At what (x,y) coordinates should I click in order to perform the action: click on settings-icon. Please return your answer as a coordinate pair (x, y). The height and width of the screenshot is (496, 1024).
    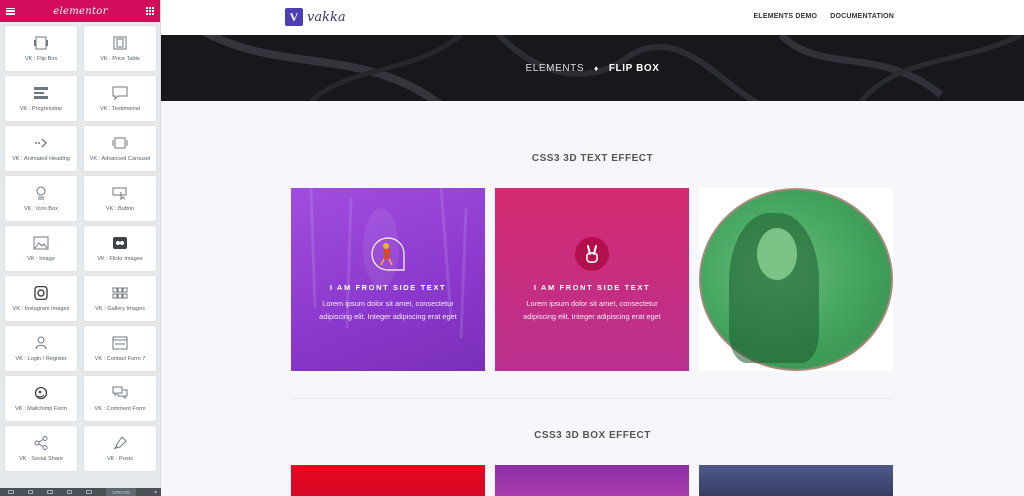
    Looking at the image, I should click on (11, 492).